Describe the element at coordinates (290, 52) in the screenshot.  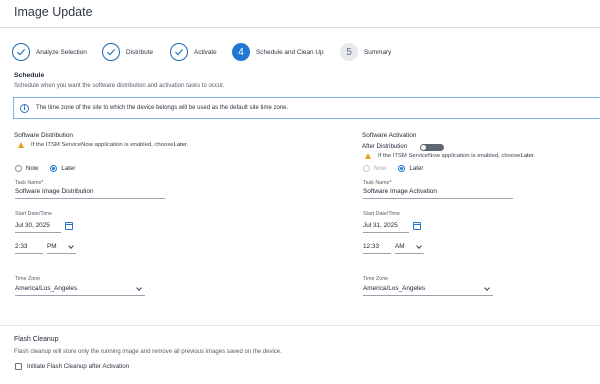
I see `step-label: Schedule and Clean Up` at that location.